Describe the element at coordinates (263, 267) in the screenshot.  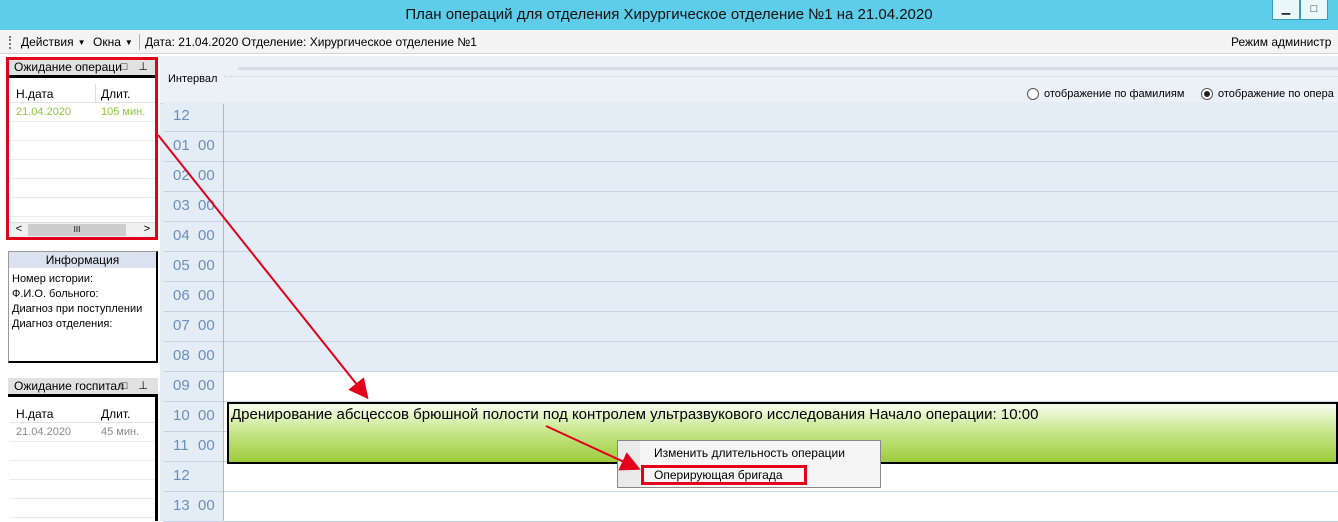
I see `arrow-to-operation` at that location.